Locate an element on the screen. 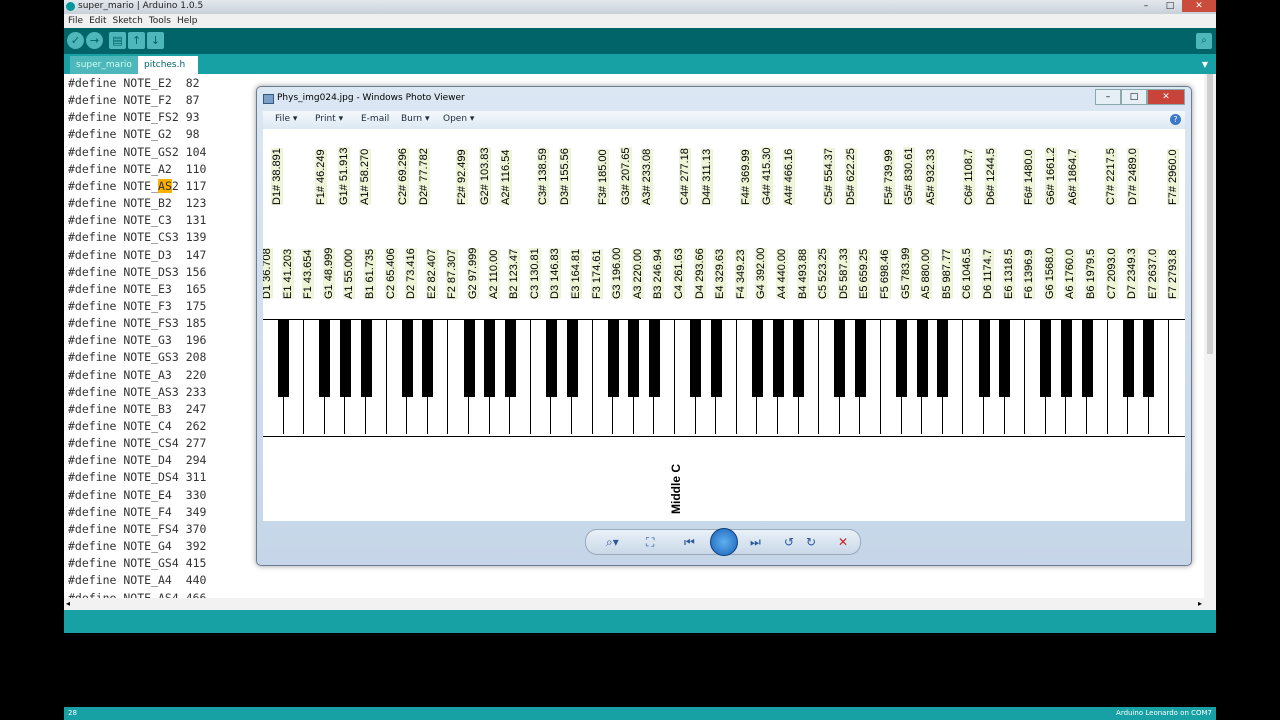 This screenshot has width=1280, height=720. code-line: #define NOTE_GS2 104 is located at coordinates (137, 151).